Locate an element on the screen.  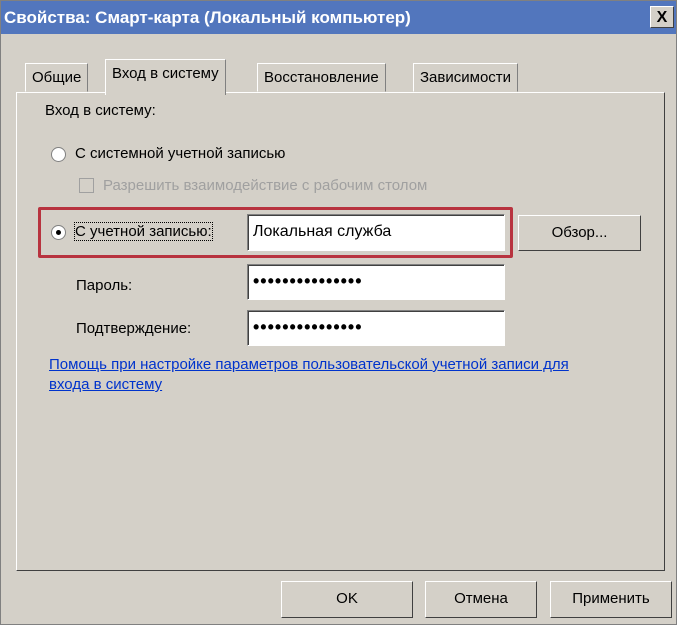
password-label: Пароль: is located at coordinates (104, 285).